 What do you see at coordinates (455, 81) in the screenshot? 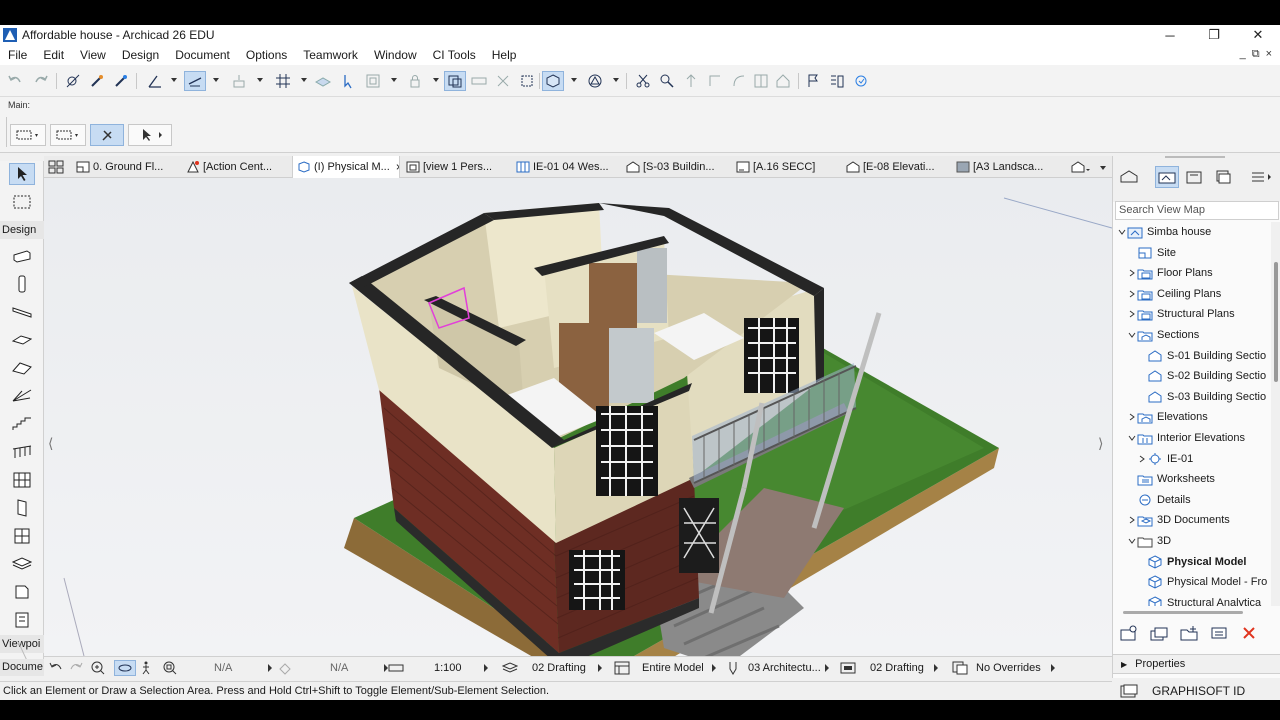
I see `trace-button` at bounding box center [455, 81].